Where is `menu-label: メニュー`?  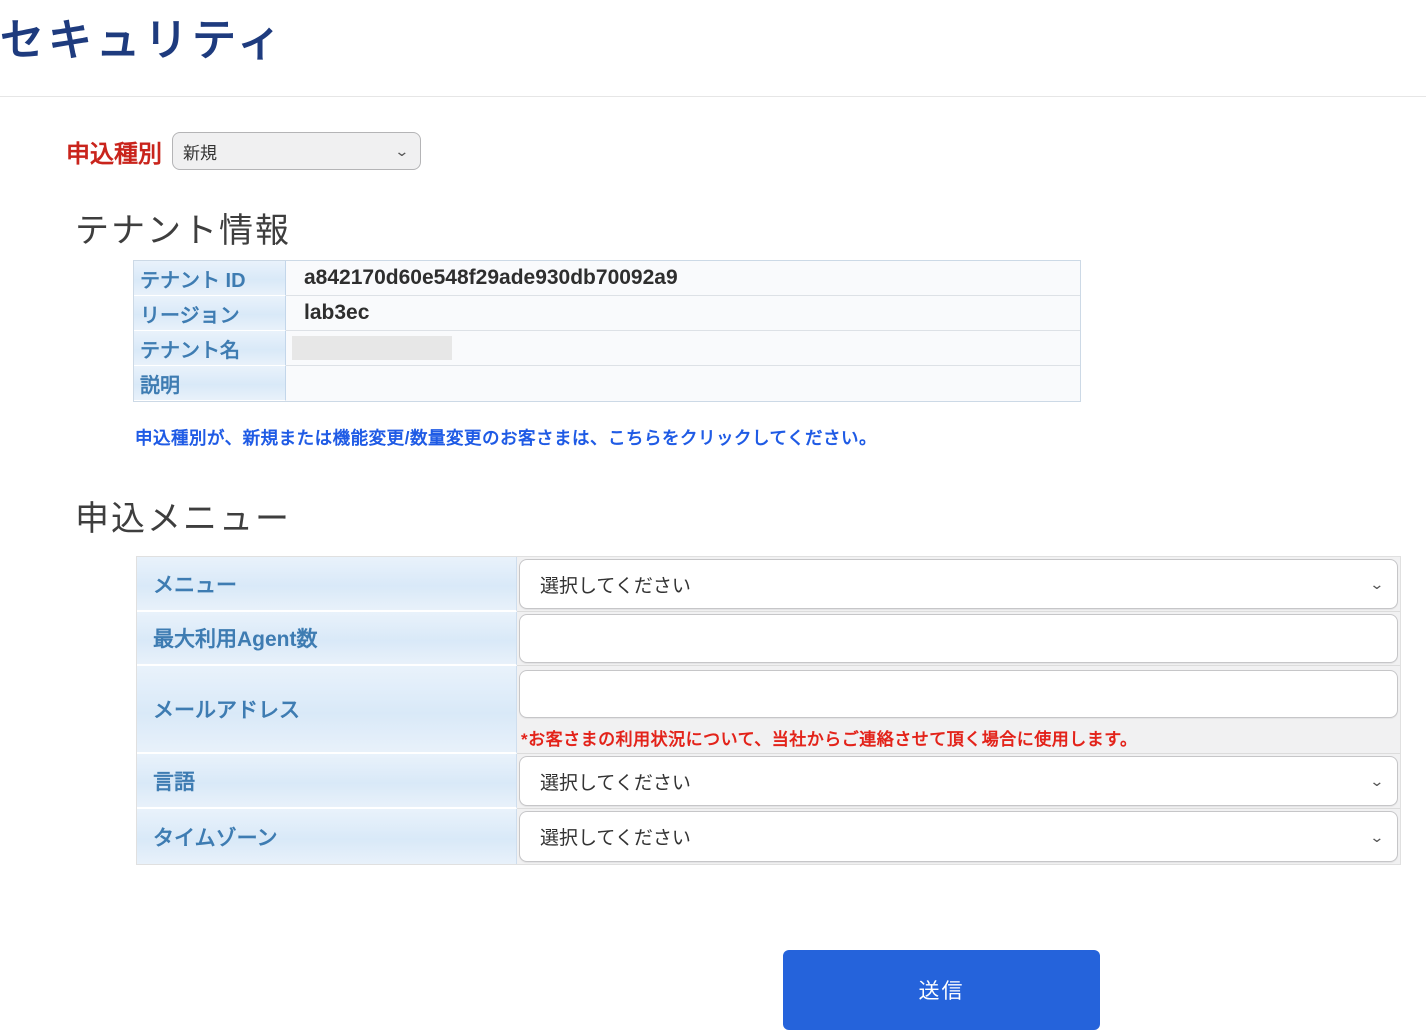 menu-label: メニュー is located at coordinates (327, 584).